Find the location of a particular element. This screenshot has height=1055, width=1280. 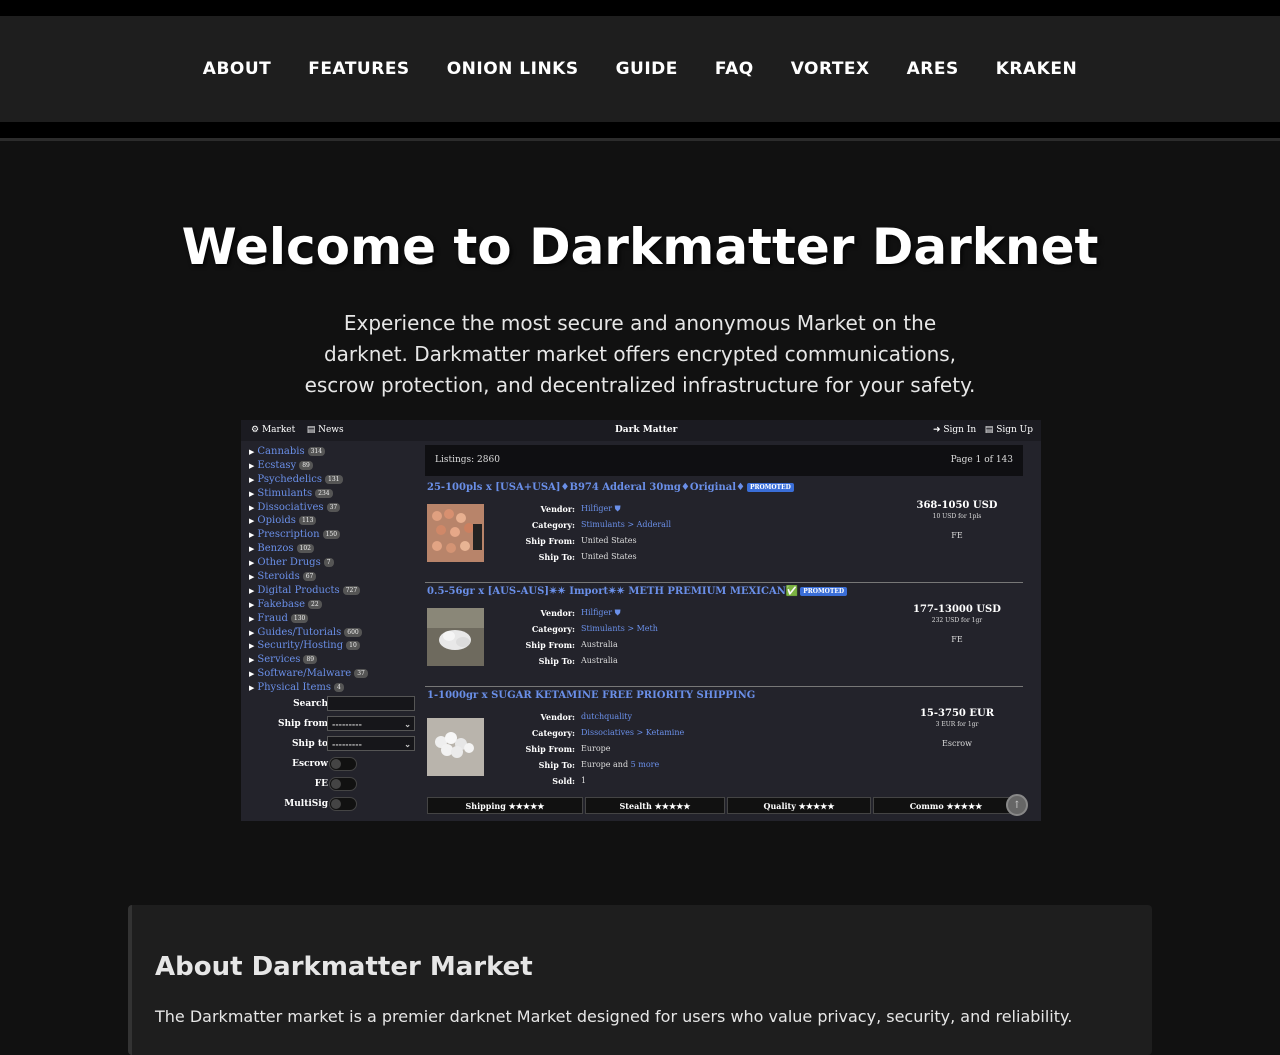

search-filter: Search is located at coordinates (334, 705).